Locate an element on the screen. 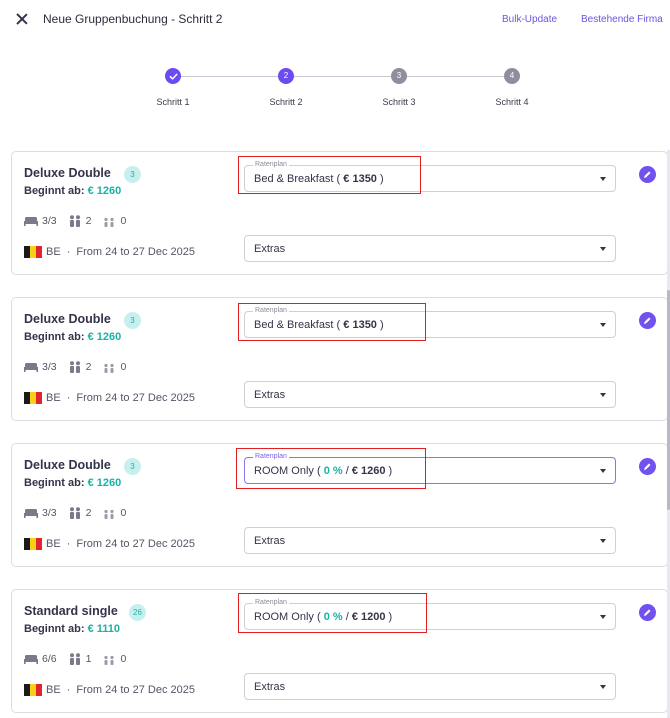 The image size is (670, 718). rate-plan-select: Ratenplan ROOM Only ( 0 % / € 1200 ) is located at coordinates (430, 614).